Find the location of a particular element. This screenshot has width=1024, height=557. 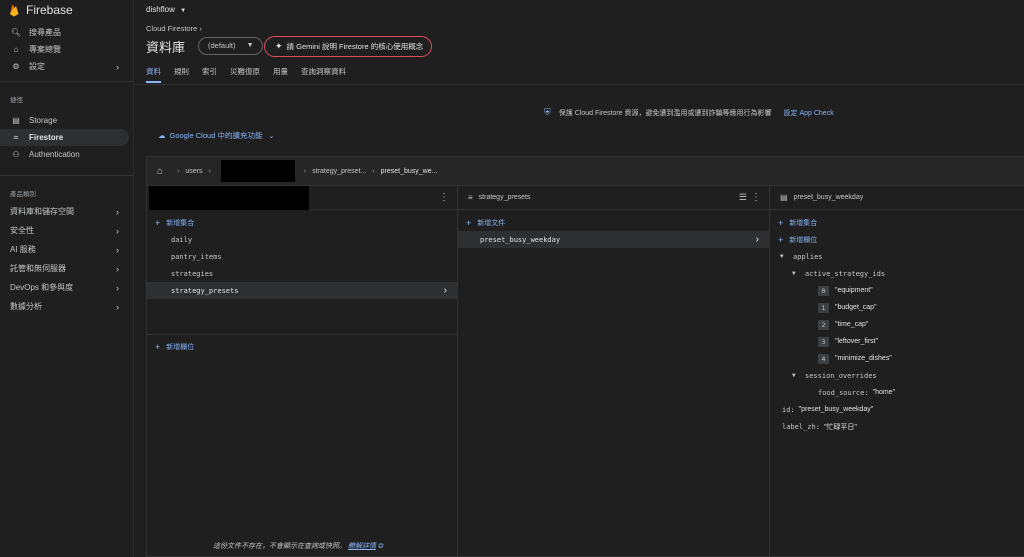

field-row-active-strategy-ids: ▼ active_strategy_ids is located at coordinates (902, 273).